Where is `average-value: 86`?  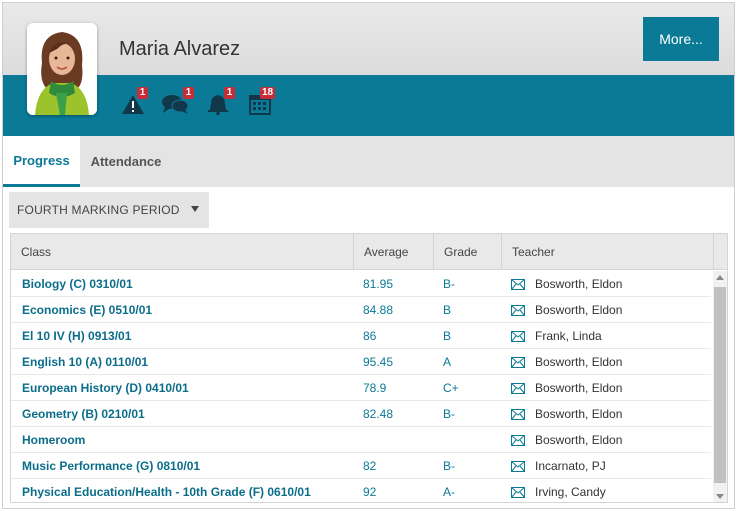
average-value: 86 is located at coordinates (369, 336).